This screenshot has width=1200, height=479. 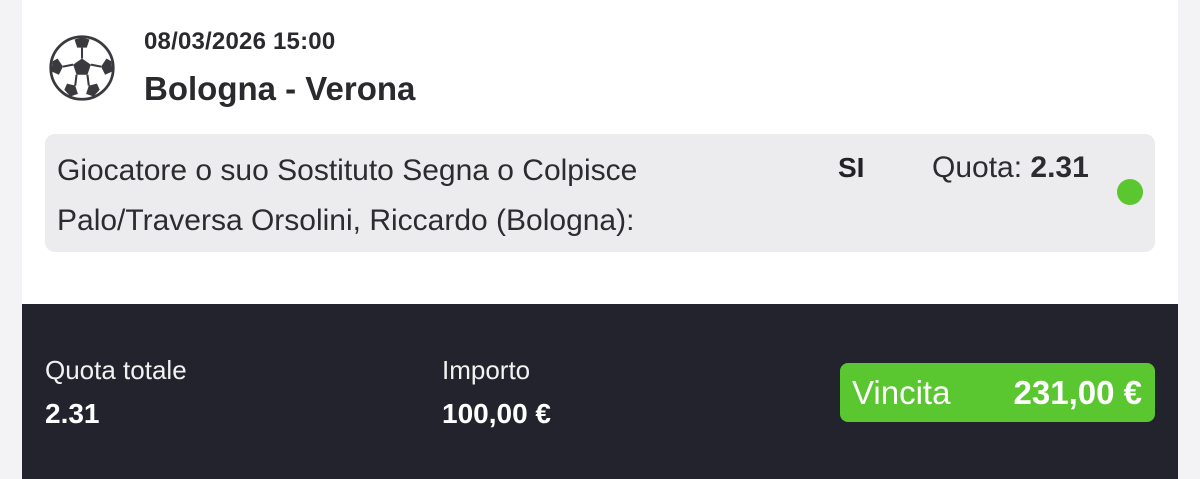 What do you see at coordinates (1130, 192) in the screenshot?
I see `status-dot-icon` at bounding box center [1130, 192].